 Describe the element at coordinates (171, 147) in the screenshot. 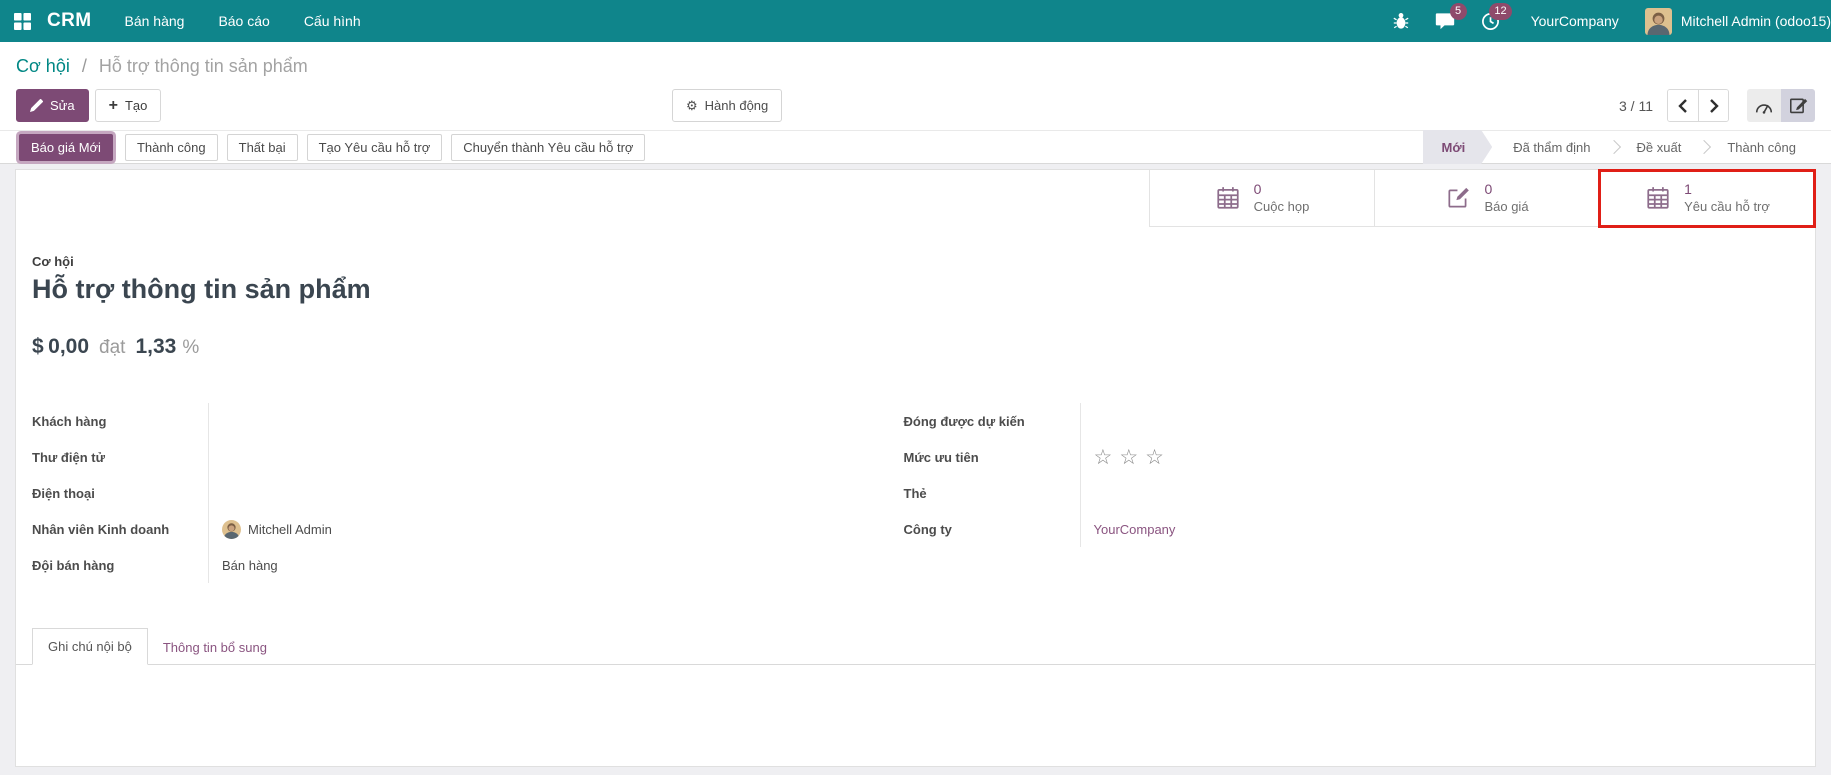

I see `statusbar-button-thanh-cong: Thành công` at that location.